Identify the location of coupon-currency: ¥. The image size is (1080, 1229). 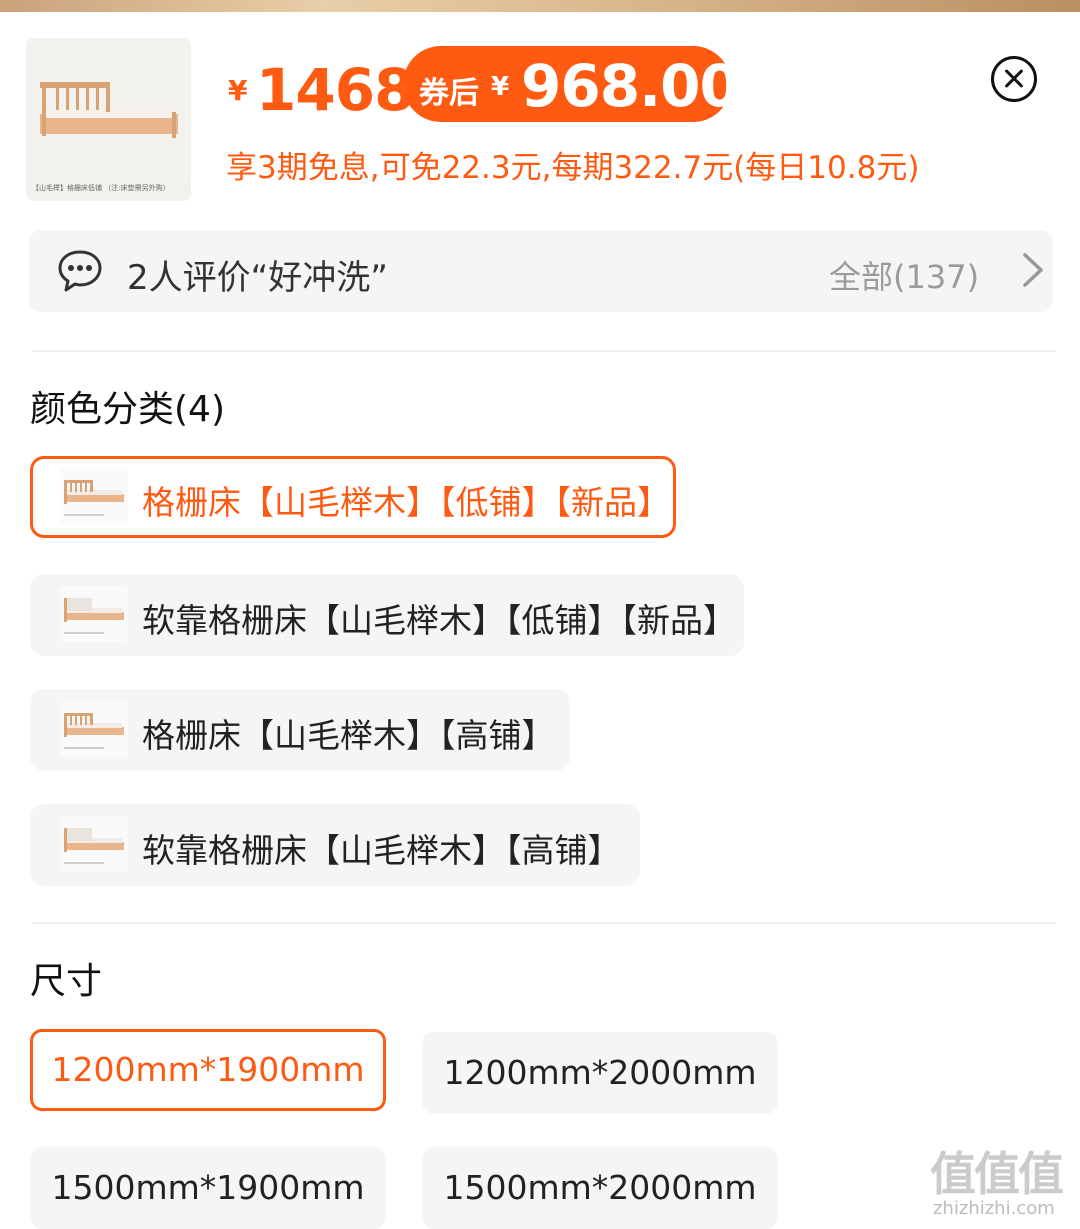
(500, 87).